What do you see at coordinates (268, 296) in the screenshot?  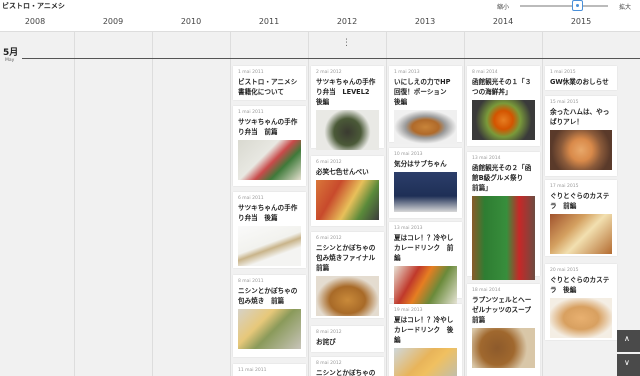 I see `post-title: ニシンとかぼちゃの包み焼き 前篇` at bounding box center [268, 296].